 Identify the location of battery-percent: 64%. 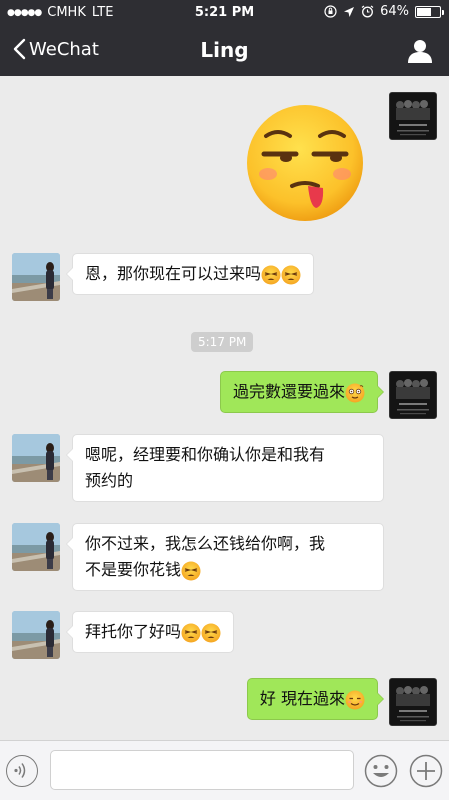
(394, 11).